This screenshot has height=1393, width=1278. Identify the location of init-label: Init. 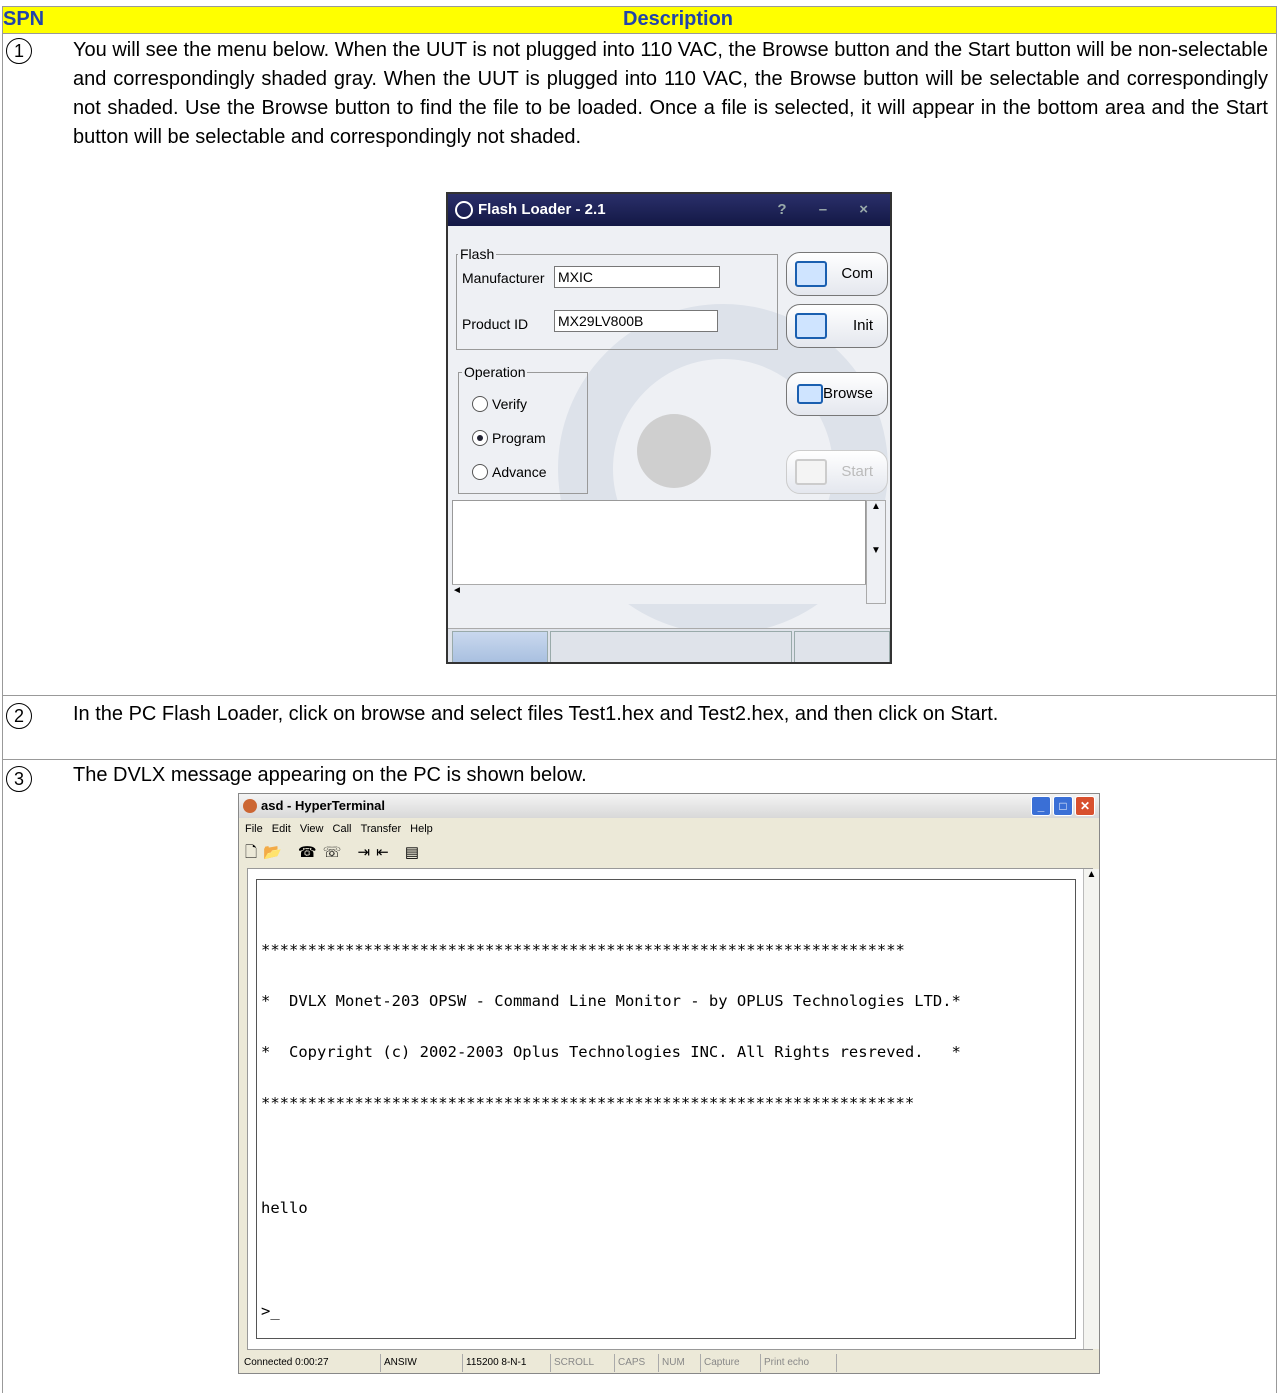
(862, 325).